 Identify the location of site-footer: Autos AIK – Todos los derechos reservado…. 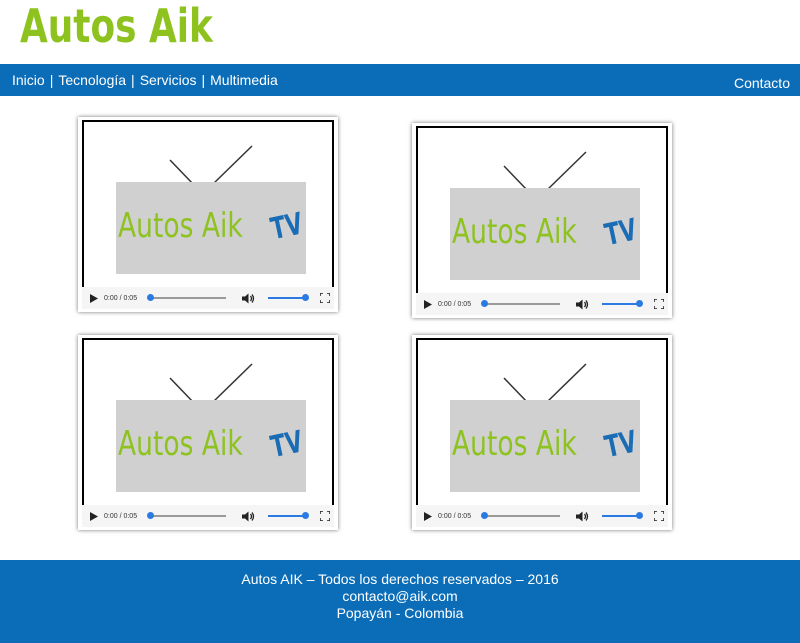
(400, 601).